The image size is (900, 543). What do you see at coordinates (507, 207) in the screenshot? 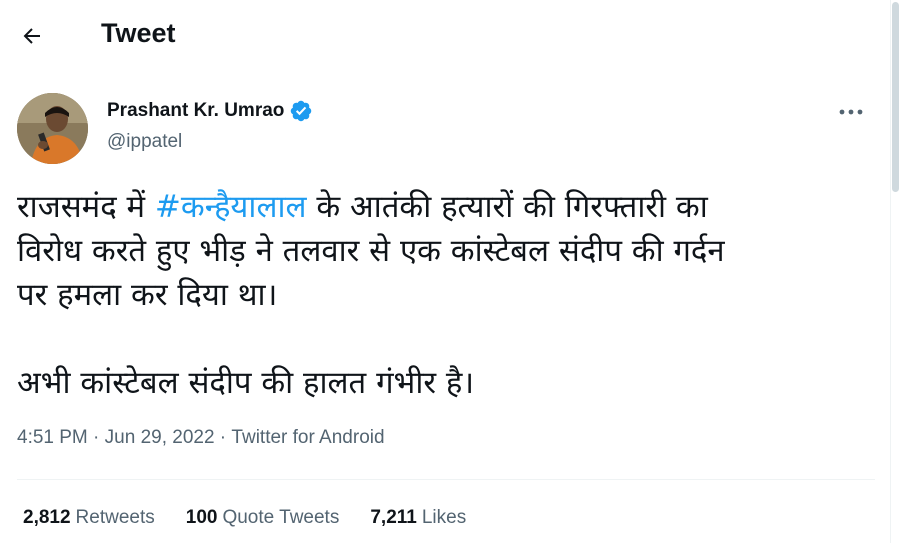
I see `tweet-text-segment: के आतंकी हत्यारों की गिरफ्तारी का` at bounding box center [507, 207].